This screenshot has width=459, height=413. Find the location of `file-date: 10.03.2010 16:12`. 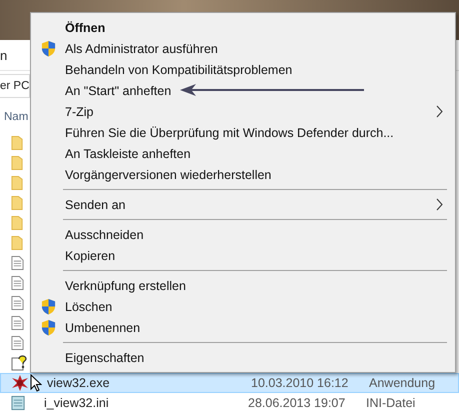

file-date: 10.03.2010 16:12 is located at coordinates (300, 383).